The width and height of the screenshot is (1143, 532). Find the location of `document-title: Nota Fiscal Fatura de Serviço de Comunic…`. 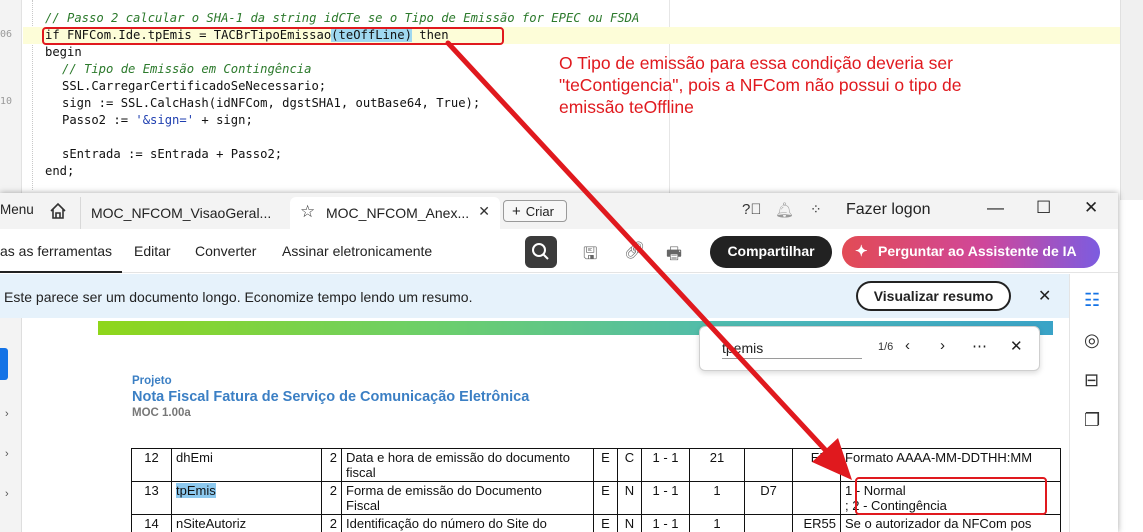

document-title: Nota Fiscal Fatura de Serviço de Comunic… is located at coordinates (331, 397).